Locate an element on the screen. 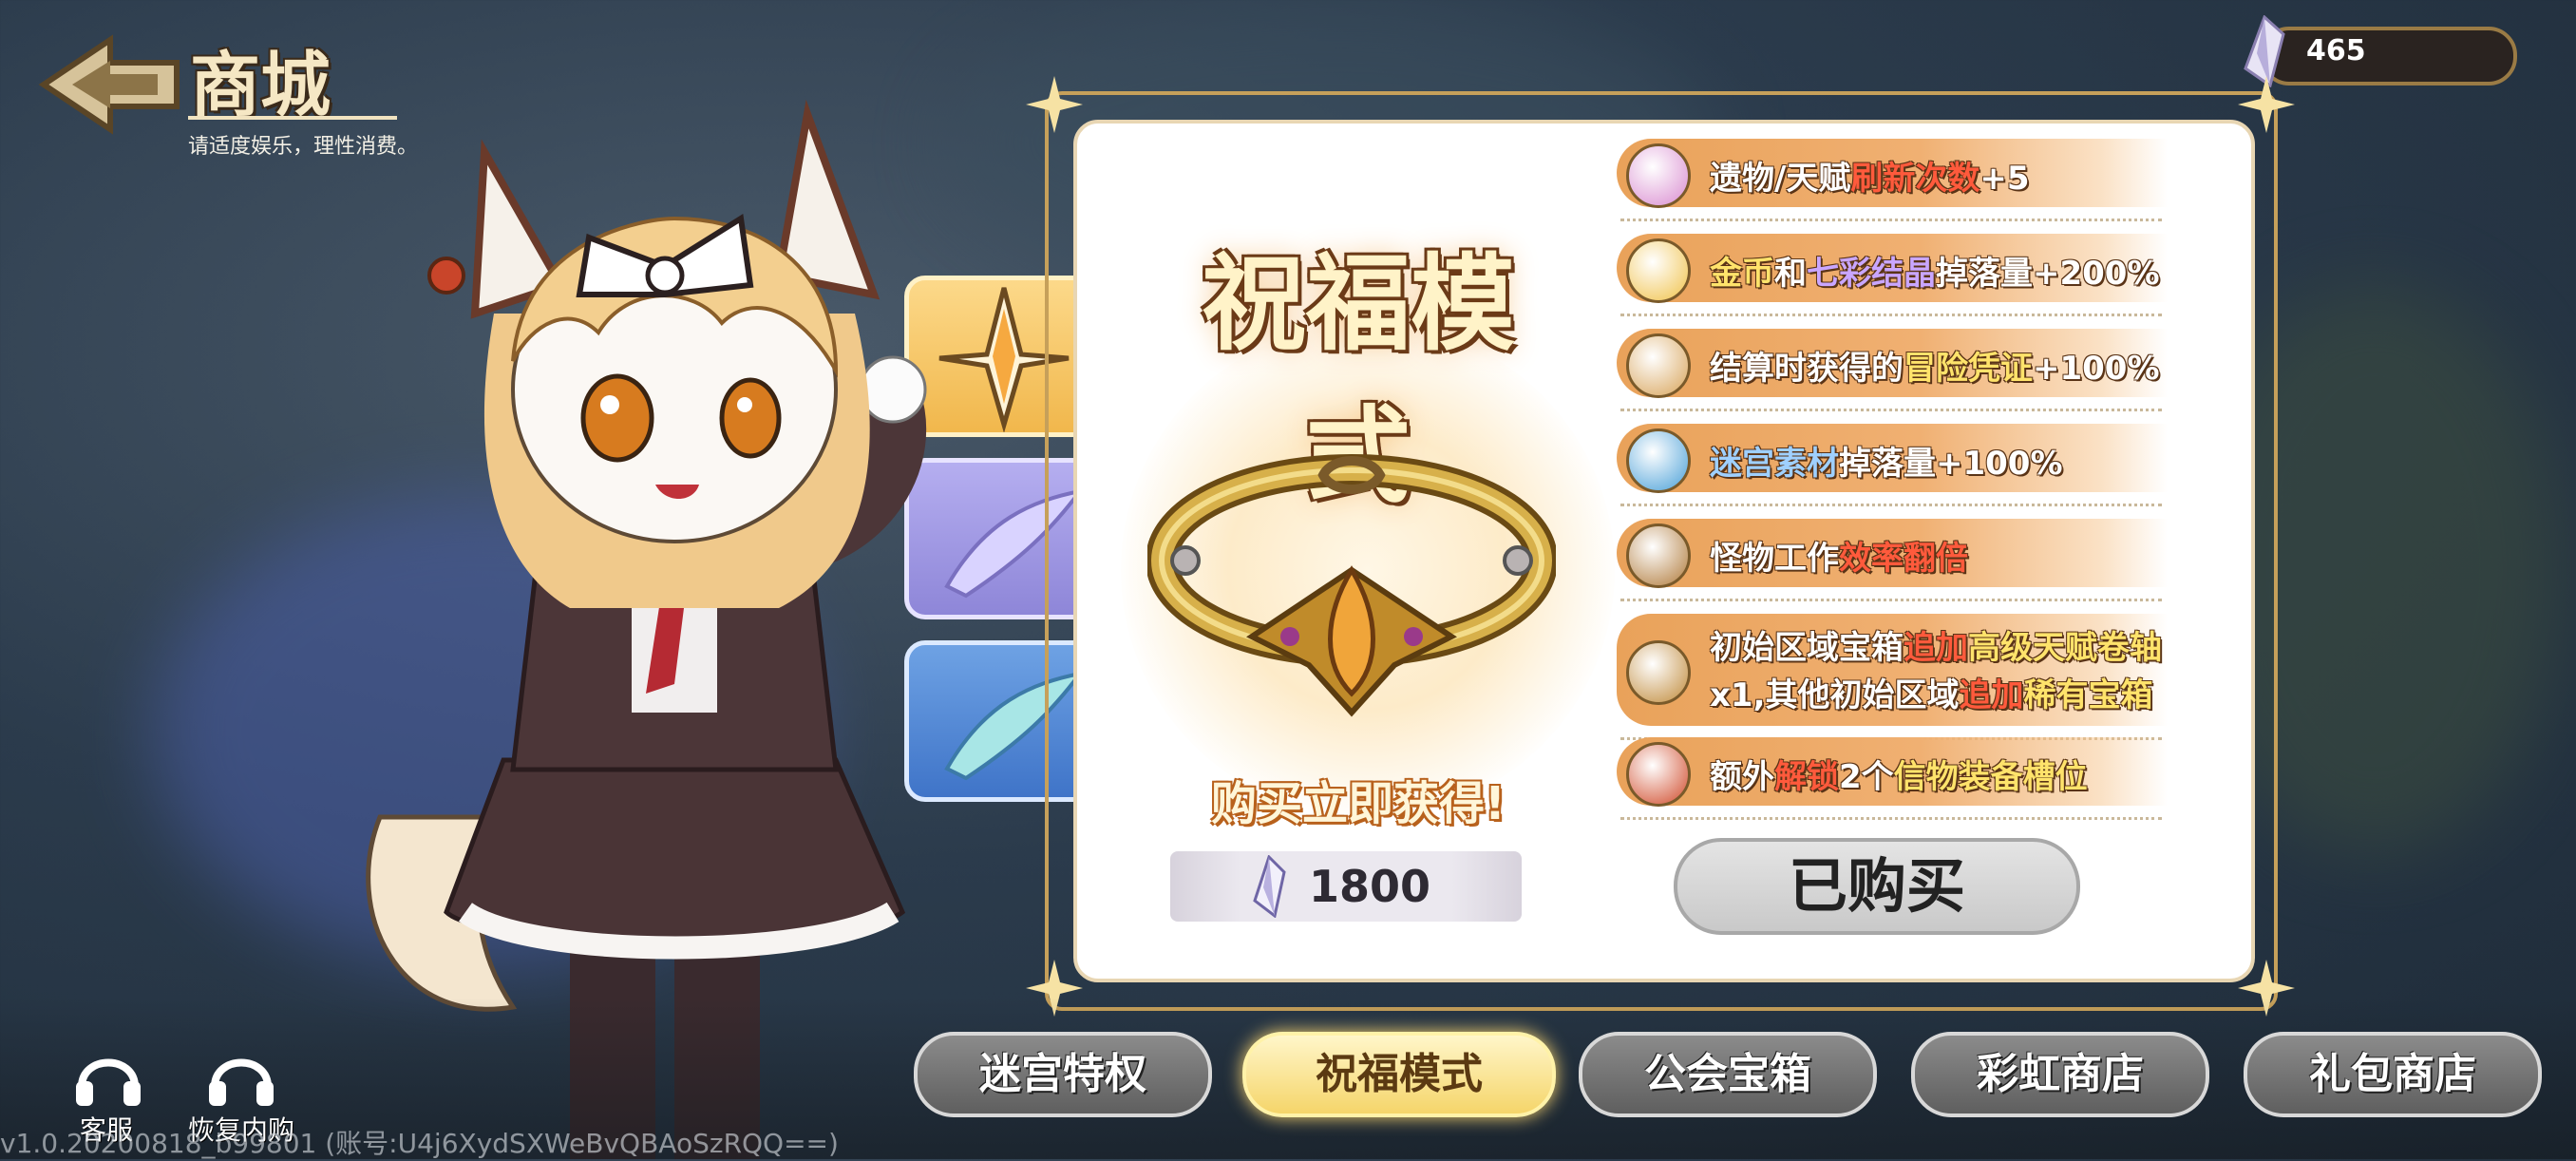  benefit-text: 遗物/天赋刷新次数+5 is located at coordinates (1870, 175).